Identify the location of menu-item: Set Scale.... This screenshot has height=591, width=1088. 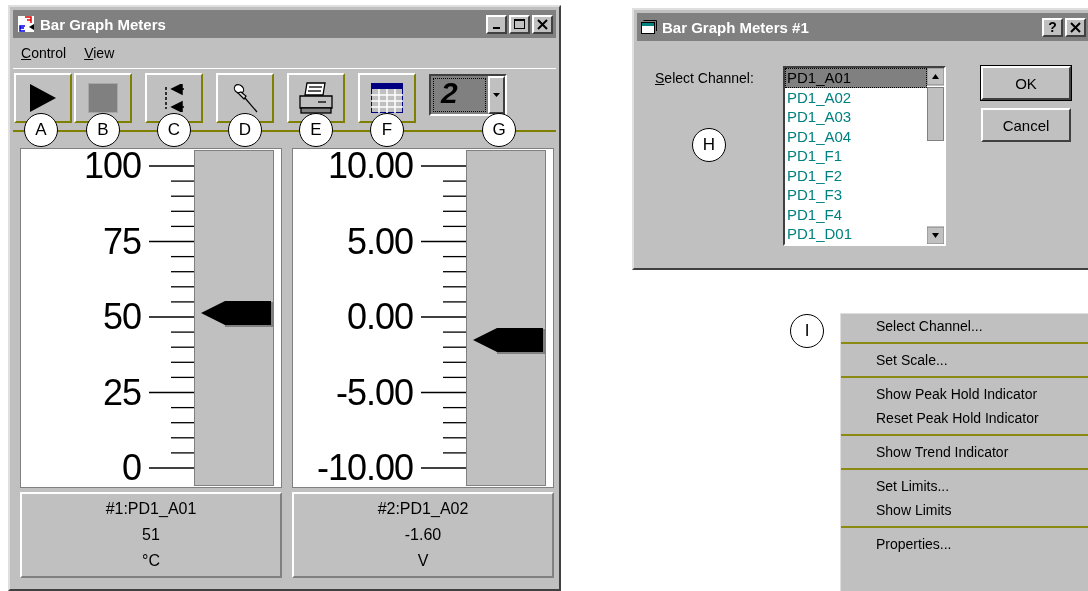
(964, 360).